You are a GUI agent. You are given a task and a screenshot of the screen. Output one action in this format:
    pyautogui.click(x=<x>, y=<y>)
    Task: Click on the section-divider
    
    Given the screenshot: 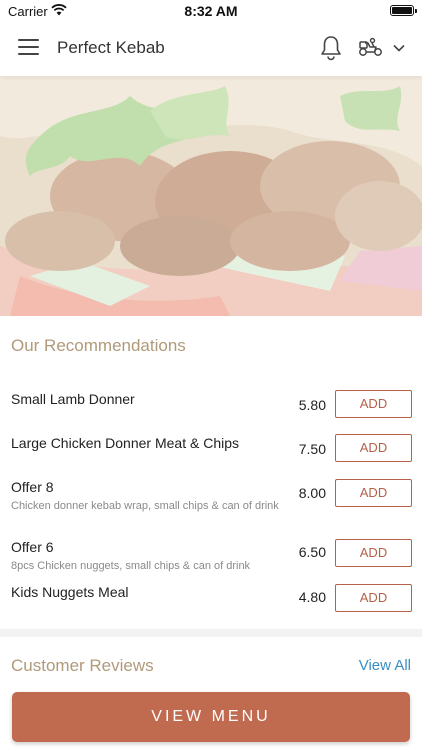 What is the action you would take?
    pyautogui.click(x=211, y=633)
    